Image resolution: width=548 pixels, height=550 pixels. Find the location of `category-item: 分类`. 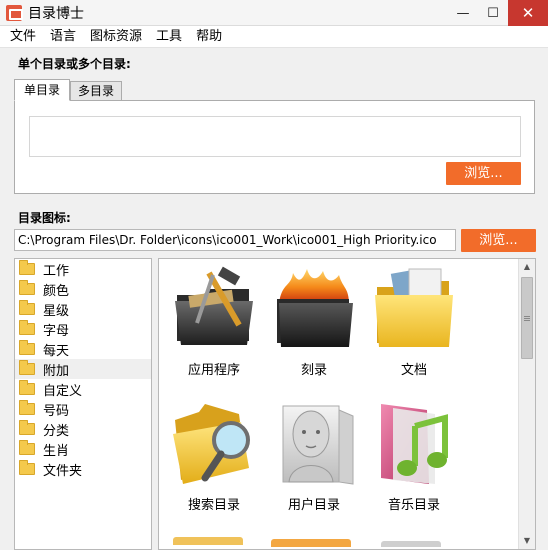

category-item: 分类 is located at coordinates (83, 429).